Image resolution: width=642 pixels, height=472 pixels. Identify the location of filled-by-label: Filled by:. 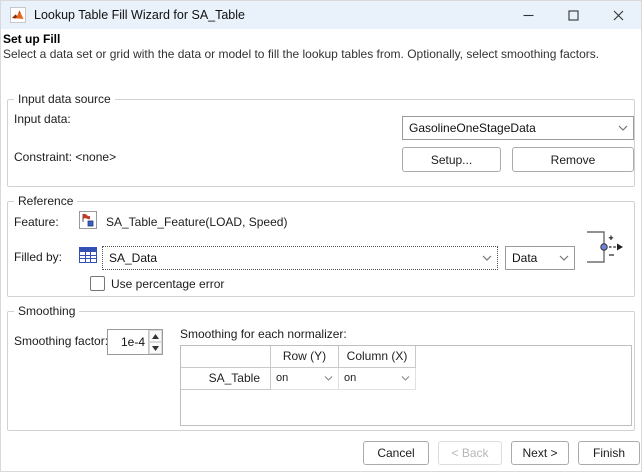
(38, 257).